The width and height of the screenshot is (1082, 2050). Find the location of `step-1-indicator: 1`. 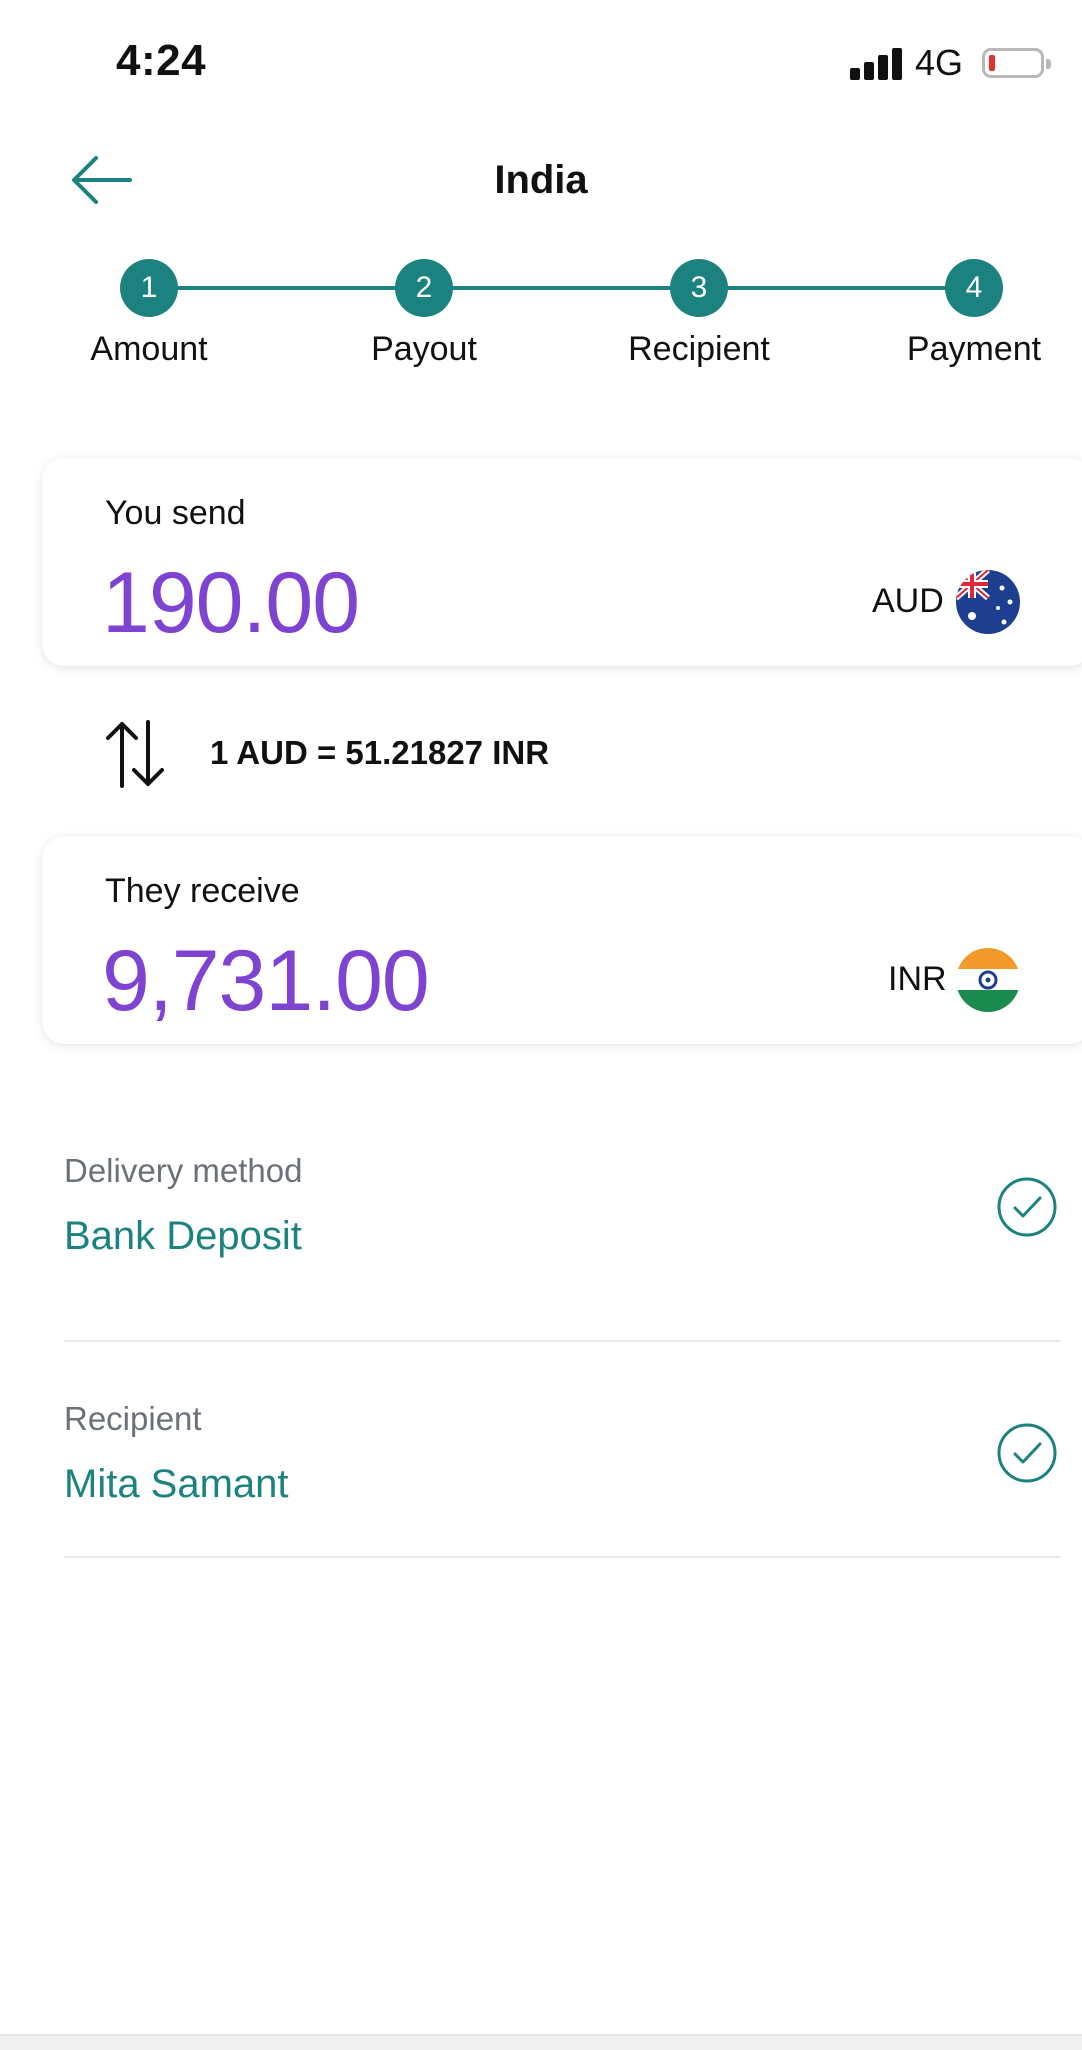

step-1-indicator: 1 is located at coordinates (149, 288).